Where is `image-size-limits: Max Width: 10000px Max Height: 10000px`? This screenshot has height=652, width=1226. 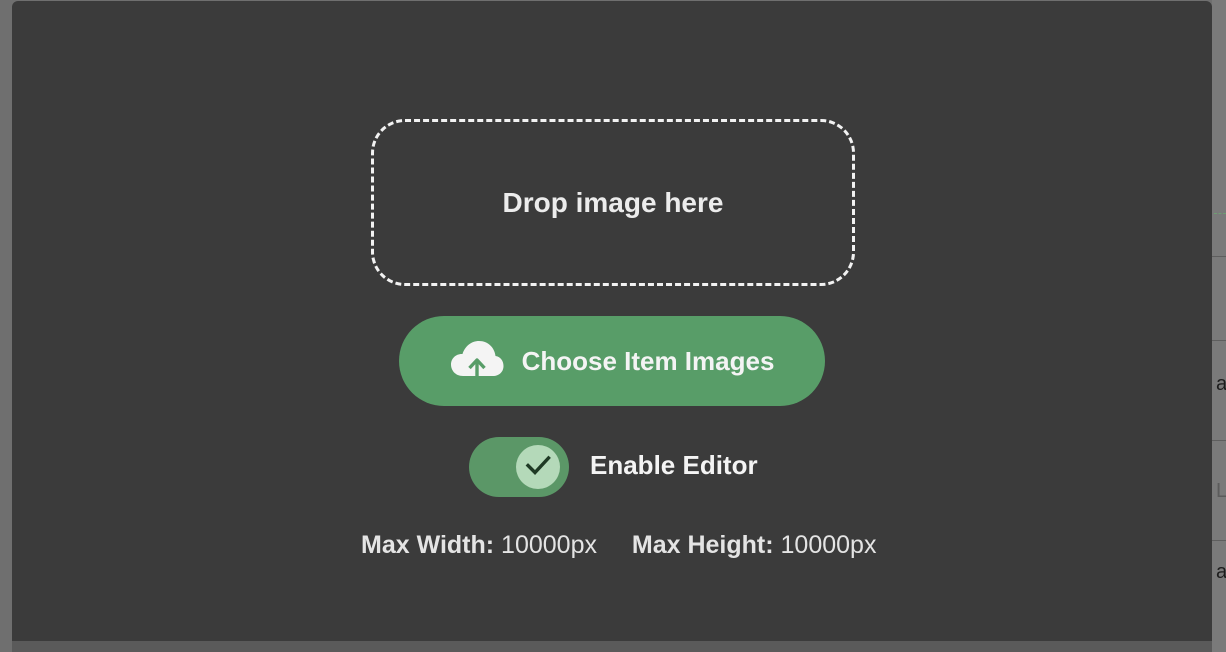
image-size-limits: Max Width: 10000px Max Height: 10000px is located at coordinates (618, 545).